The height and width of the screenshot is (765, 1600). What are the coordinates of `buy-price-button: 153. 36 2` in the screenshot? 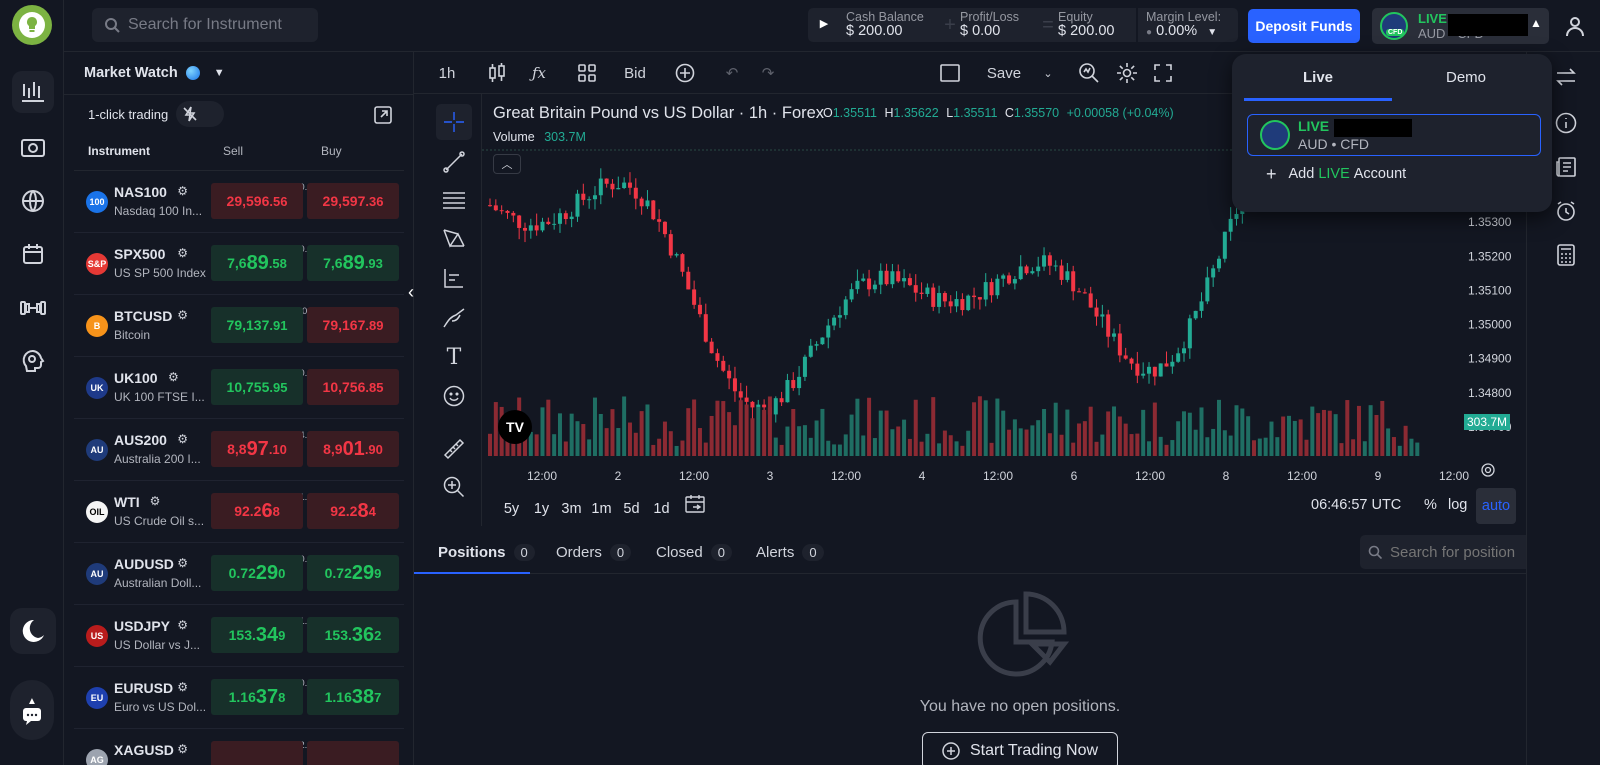 It's located at (353, 635).